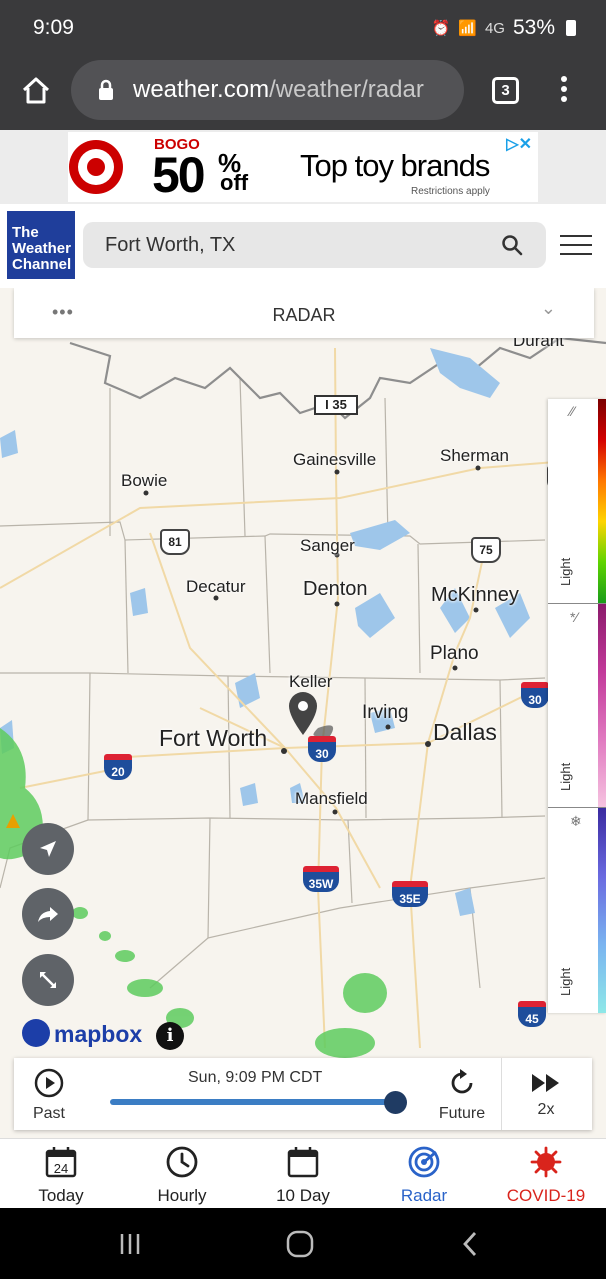  What do you see at coordinates (494, 28) in the screenshot?
I see `network-type: 4G` at bounding box center [494, 28].